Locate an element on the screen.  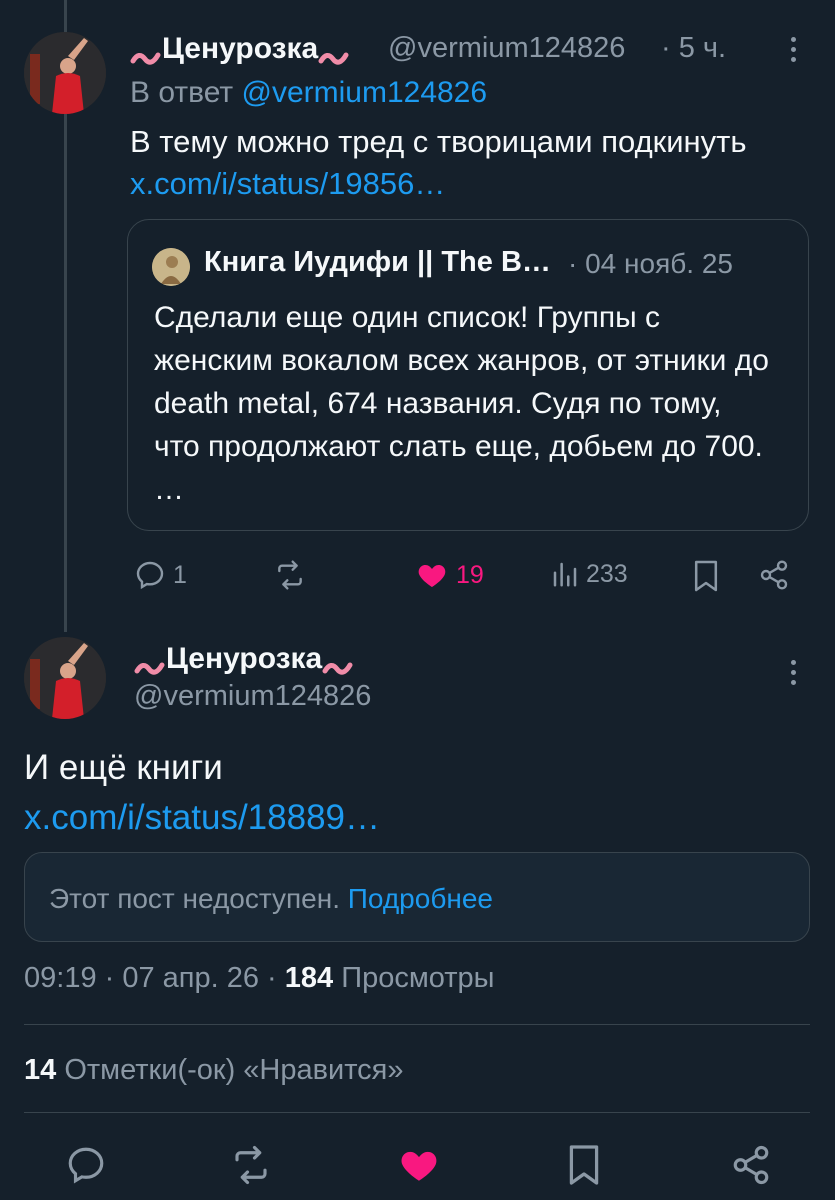
reply-count: 1 is located at coordinates (180, 574).